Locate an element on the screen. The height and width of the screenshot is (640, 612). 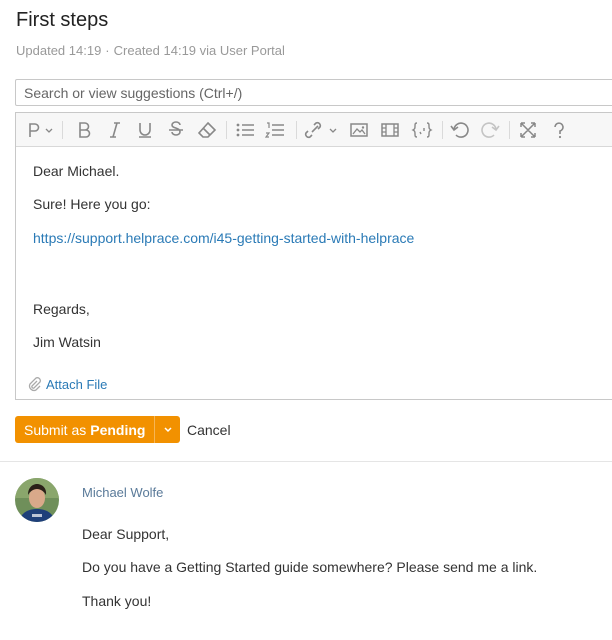
paragraph-format-button is located at coordinates (41, 130).